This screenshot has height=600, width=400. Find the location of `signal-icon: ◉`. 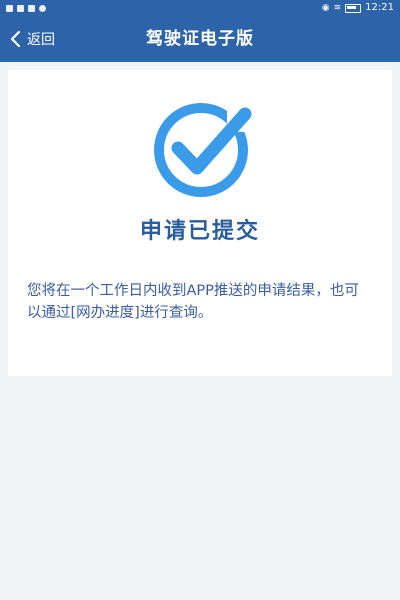

signal-icon: ◉ is located at coordinates (325, 8).